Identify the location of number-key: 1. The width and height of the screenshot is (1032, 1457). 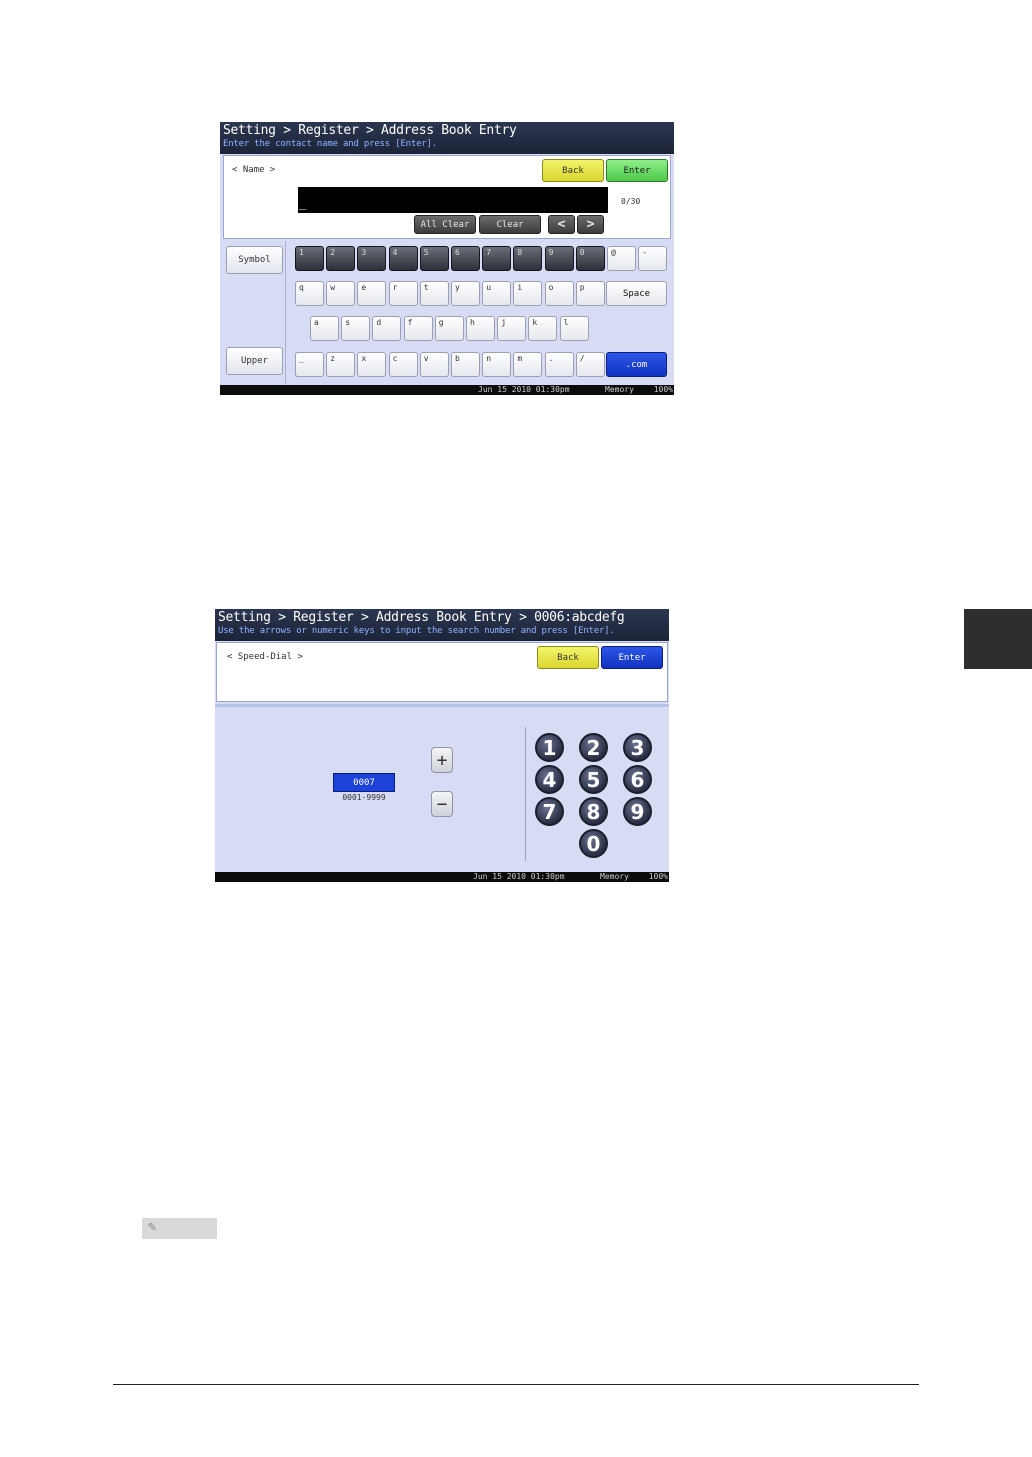
(309, 258).